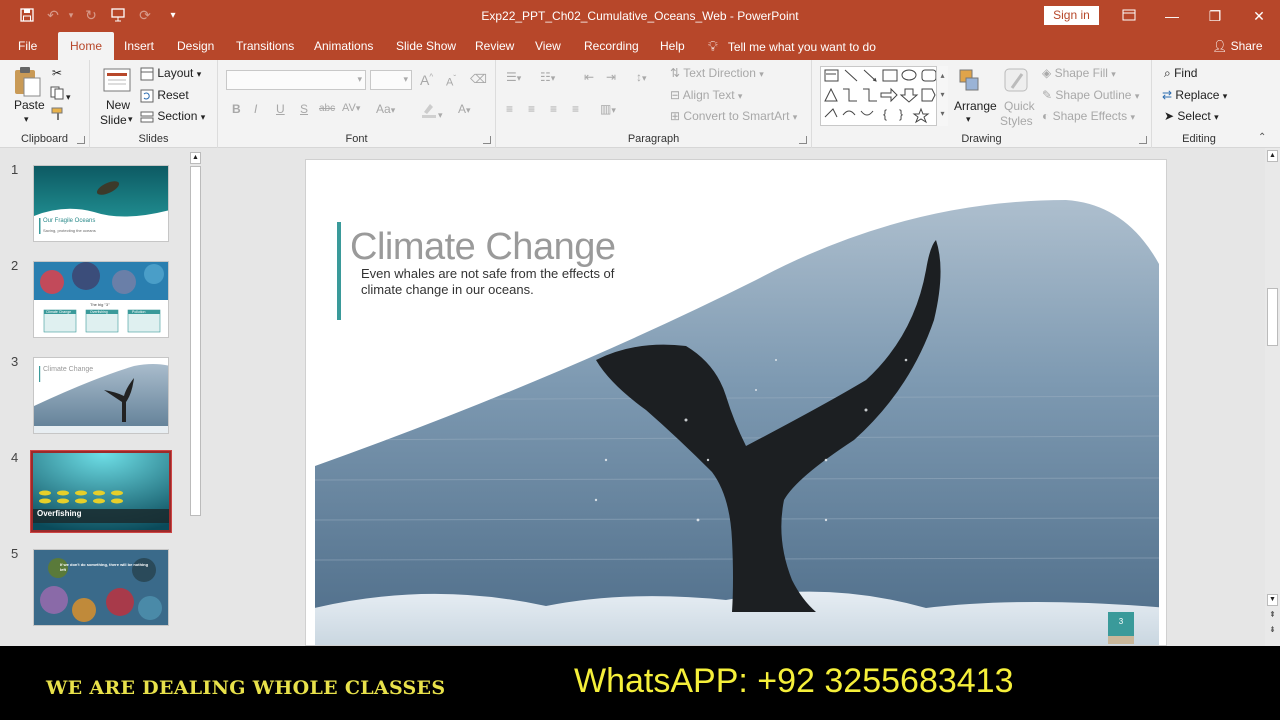  What do you see at coordinates (884, 96) in the screenshot?
I see `shapes-gallery: { }` at bounding box center [884, 96].